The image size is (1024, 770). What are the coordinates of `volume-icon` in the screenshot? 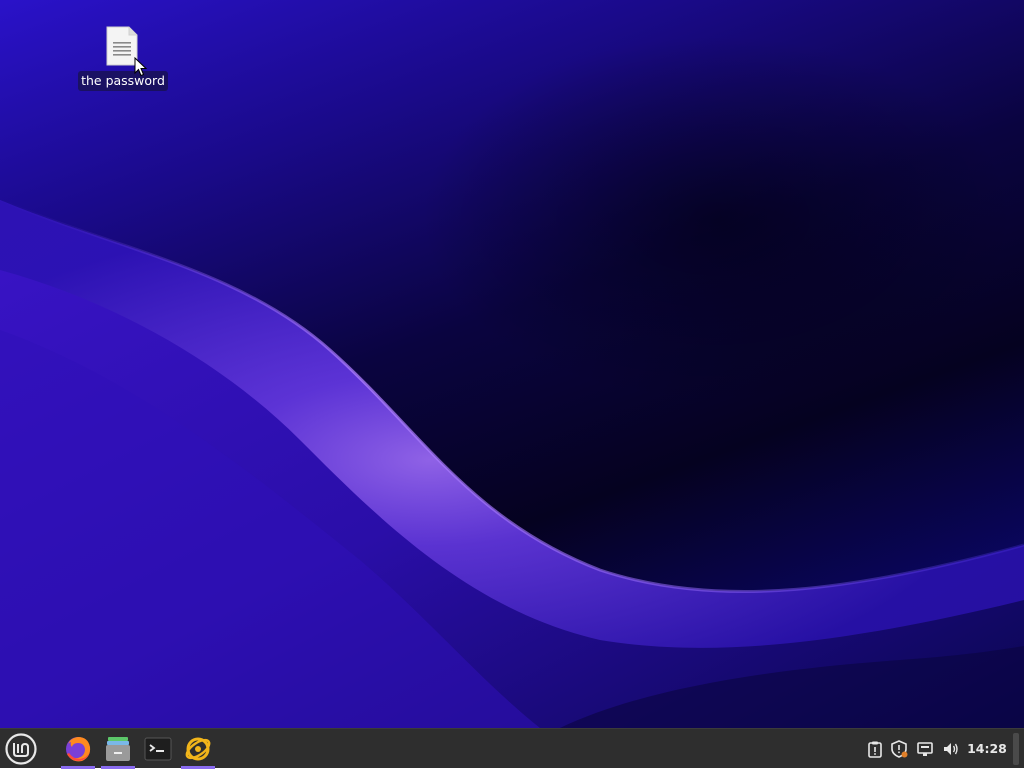 It's located at (951, 749).